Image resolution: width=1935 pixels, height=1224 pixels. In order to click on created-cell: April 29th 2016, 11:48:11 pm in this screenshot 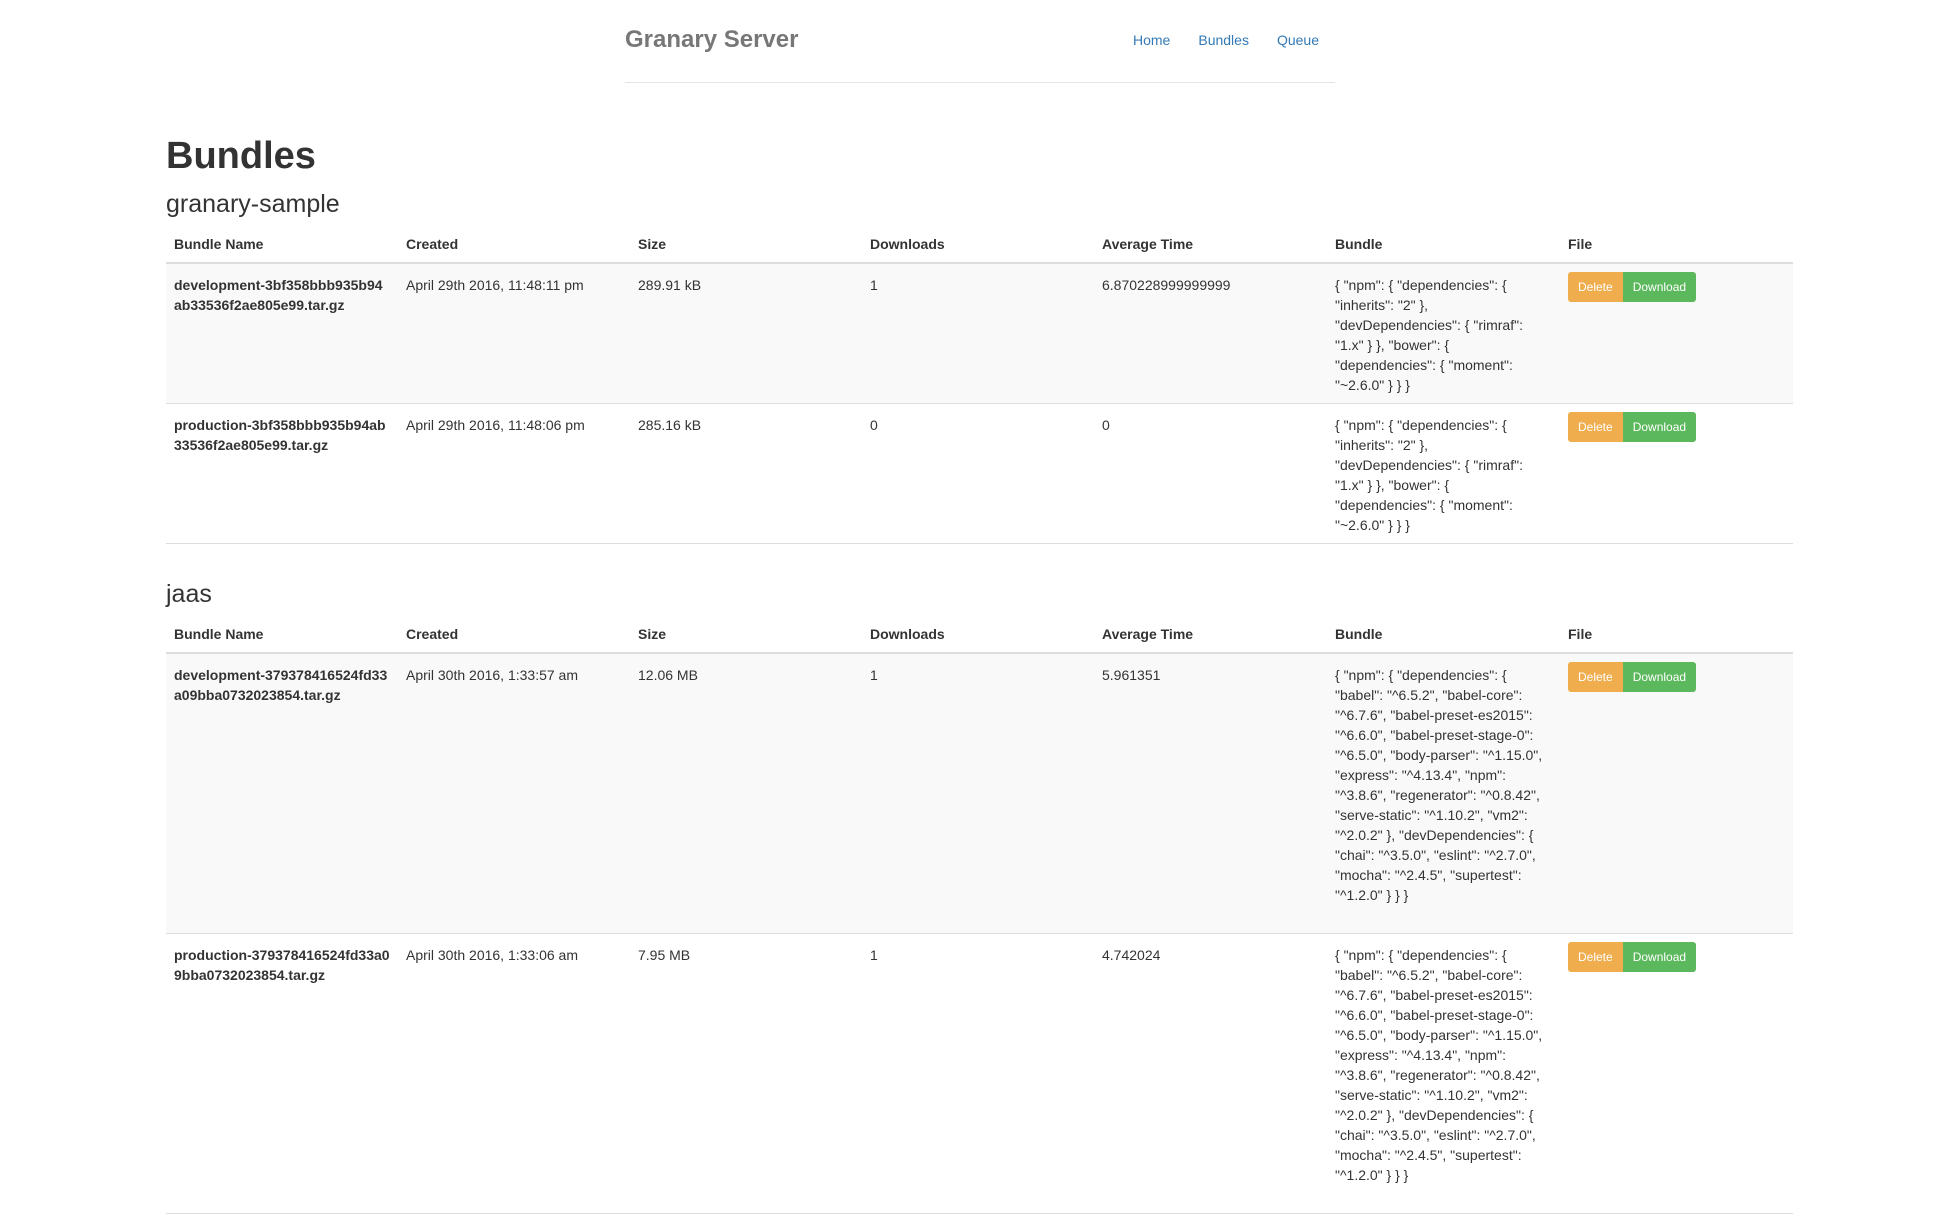, I will do `click(514, 333)`.